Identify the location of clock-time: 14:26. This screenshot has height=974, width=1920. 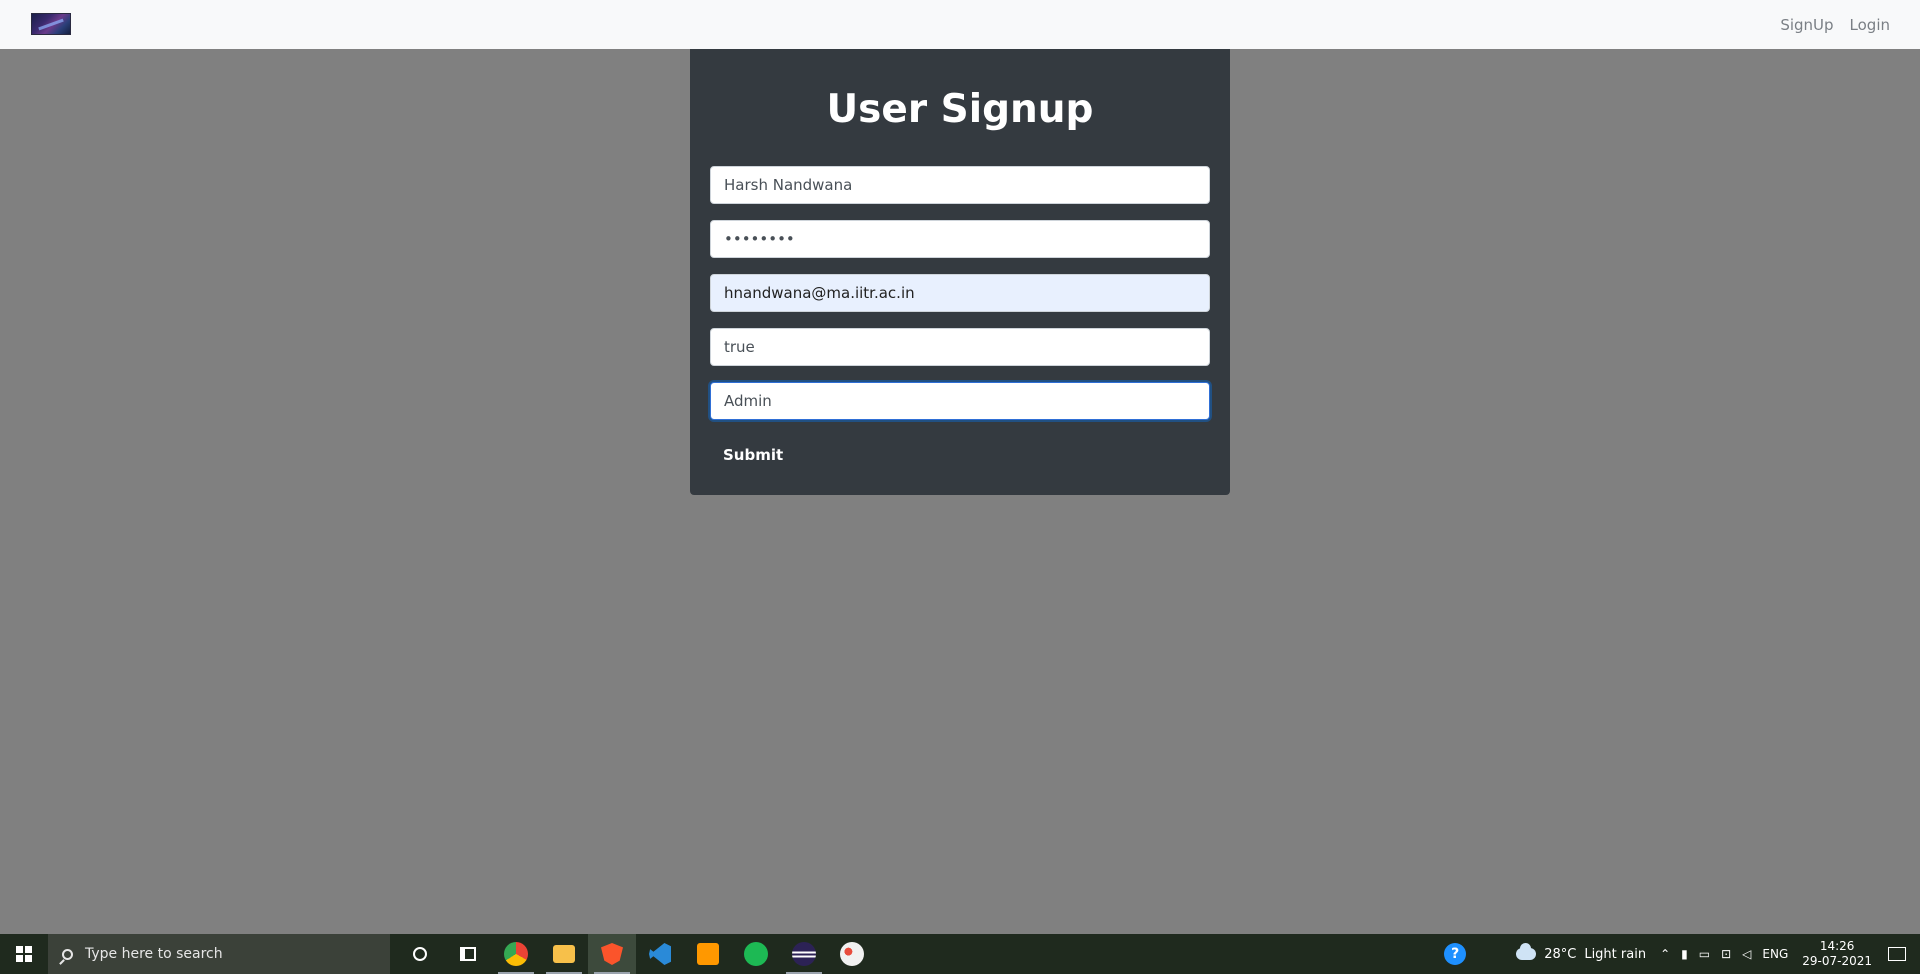
(1837, 946).